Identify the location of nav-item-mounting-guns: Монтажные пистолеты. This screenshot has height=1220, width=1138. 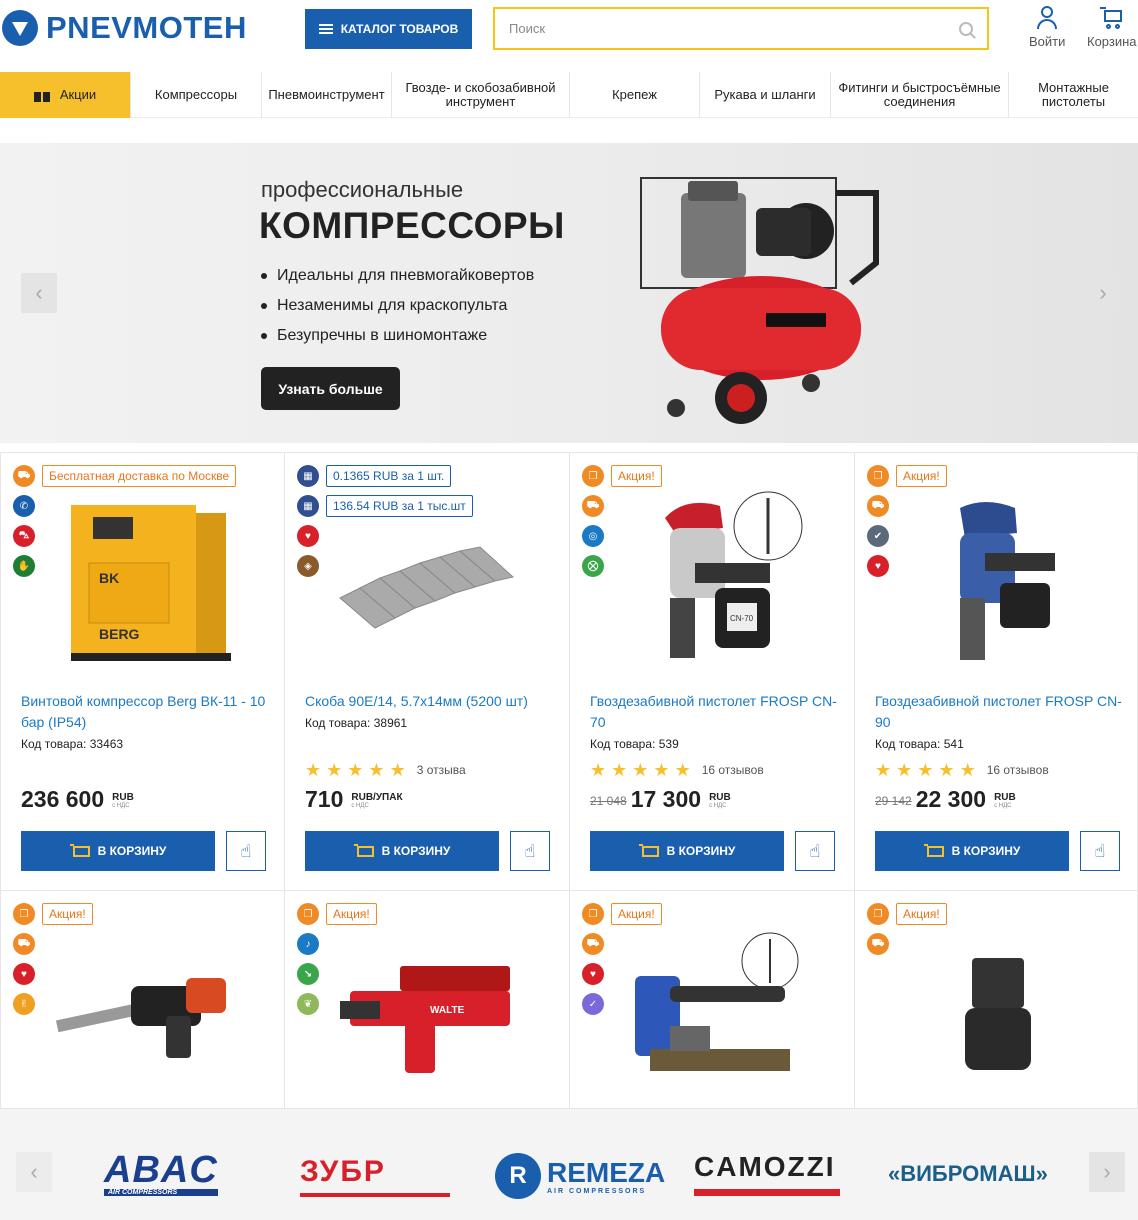
(1073, 95).